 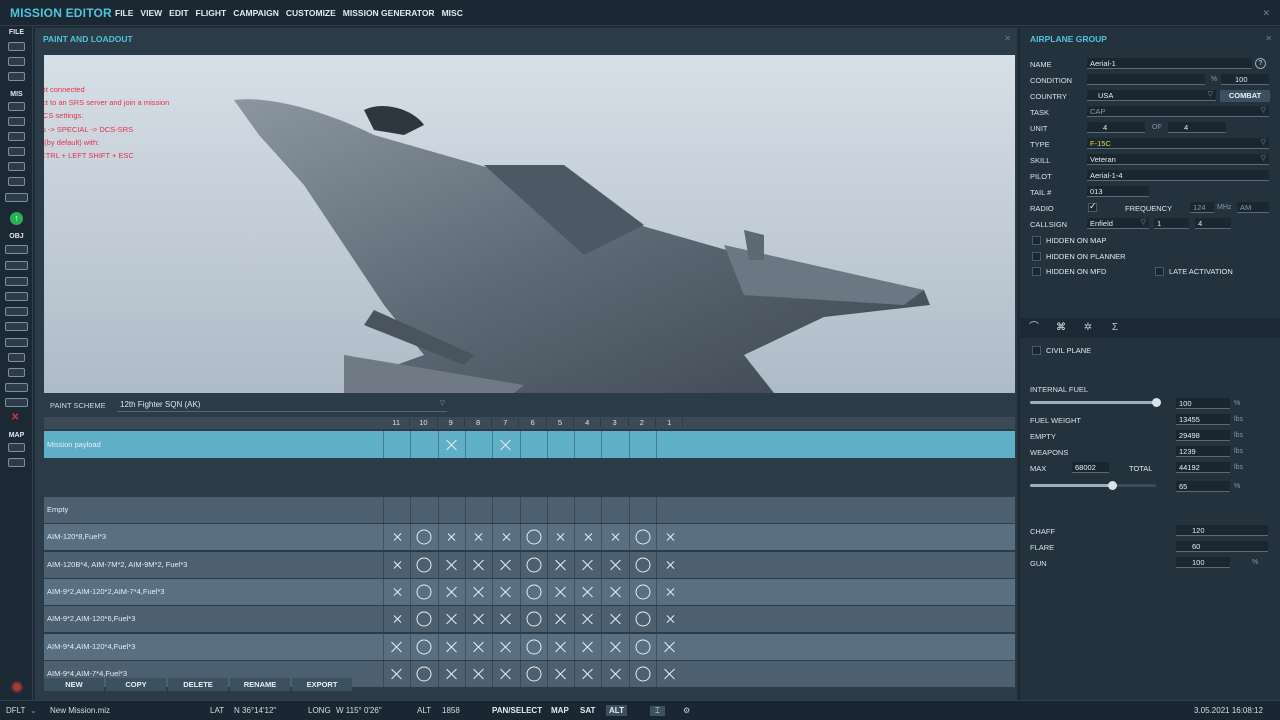 I want to click on properties-tab-icon: ✲, so click(x=1088, y=328).